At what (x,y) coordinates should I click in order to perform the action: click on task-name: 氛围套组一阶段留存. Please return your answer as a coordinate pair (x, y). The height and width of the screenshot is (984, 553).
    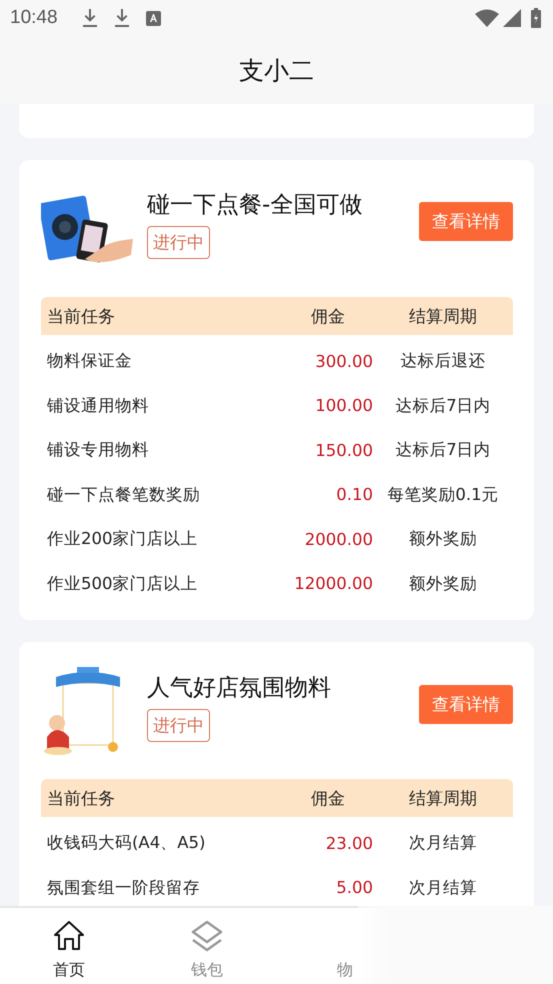
    Looking at the image, I should click on (123, 887).